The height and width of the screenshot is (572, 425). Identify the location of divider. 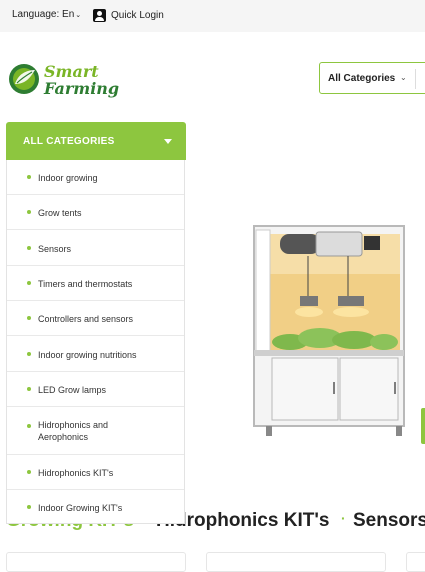
(415, 79).